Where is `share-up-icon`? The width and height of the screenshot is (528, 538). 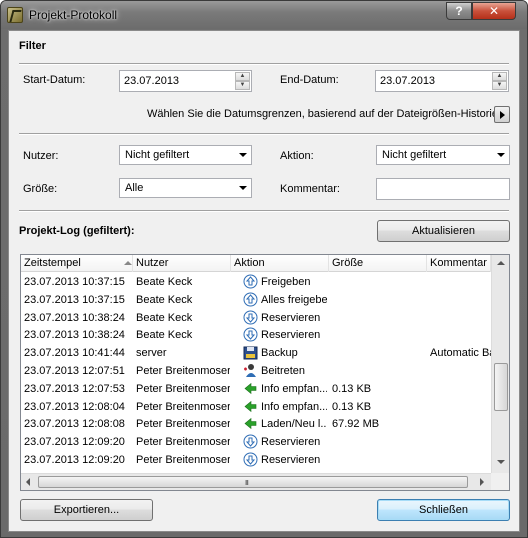
share-up-icon is located at coordinates (250, 281).